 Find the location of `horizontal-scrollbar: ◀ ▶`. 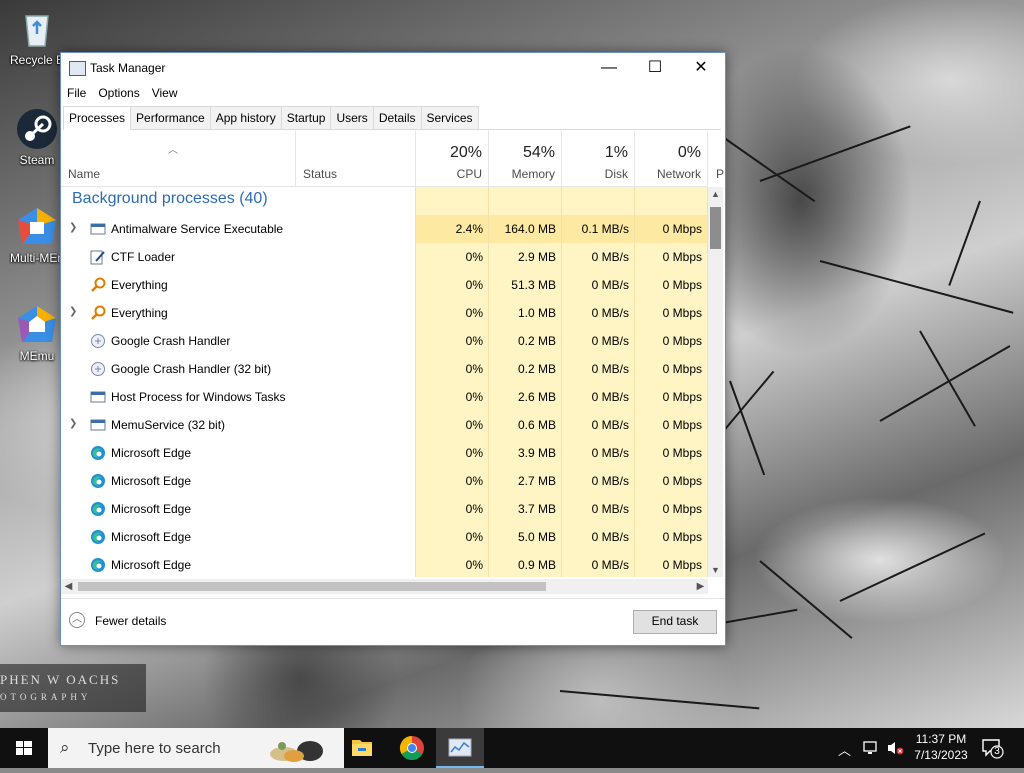

horizontal-scrollbar: ◀ ▶ is located at coordinates (384, 586).